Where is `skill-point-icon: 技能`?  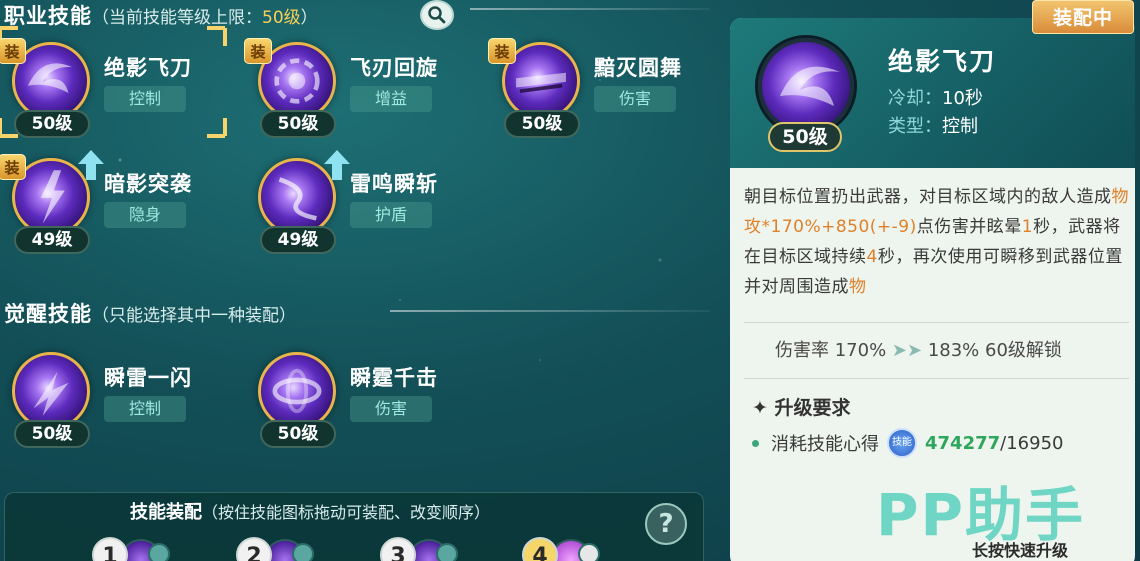
skill-point-icon: 技能 is located at coordinates (902, 443).